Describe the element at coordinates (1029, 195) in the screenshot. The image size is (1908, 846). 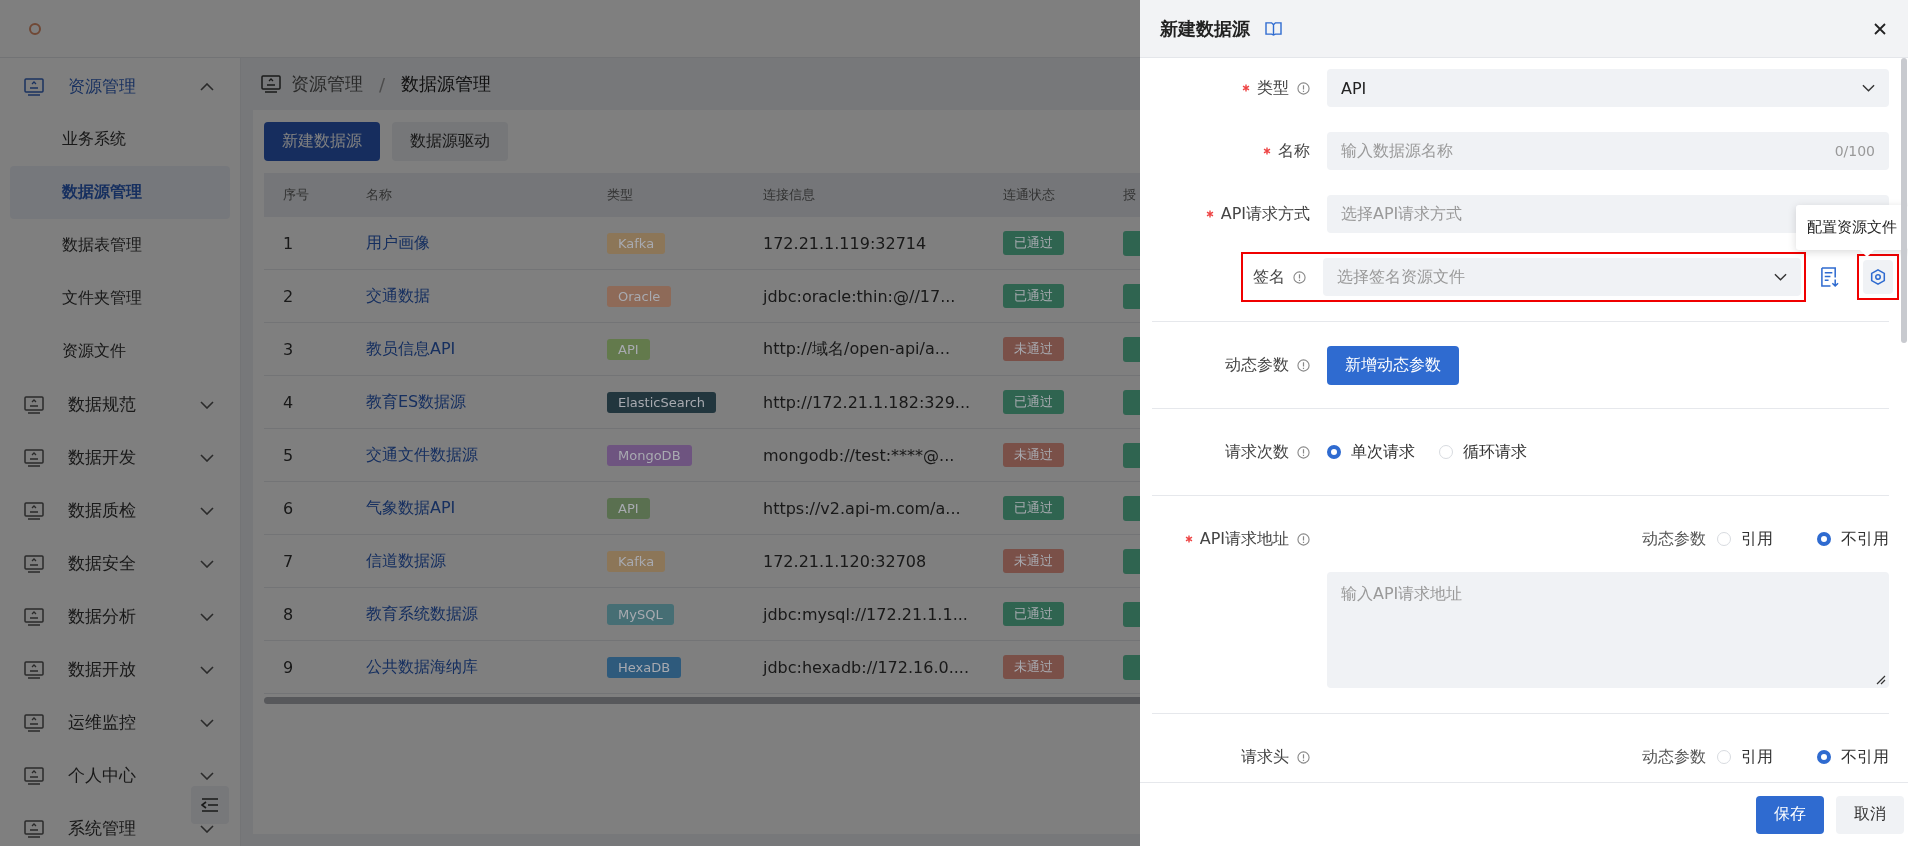
I see `column-header: 连通状态` at that location.